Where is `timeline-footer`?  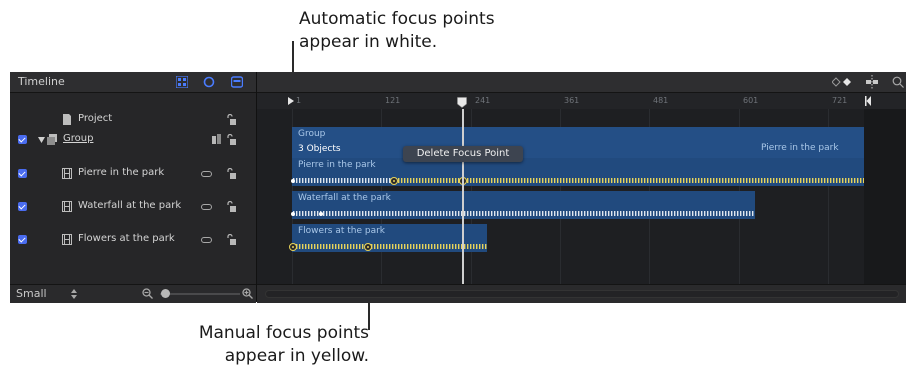 timeline-footer is located at coordinates (581, 293).